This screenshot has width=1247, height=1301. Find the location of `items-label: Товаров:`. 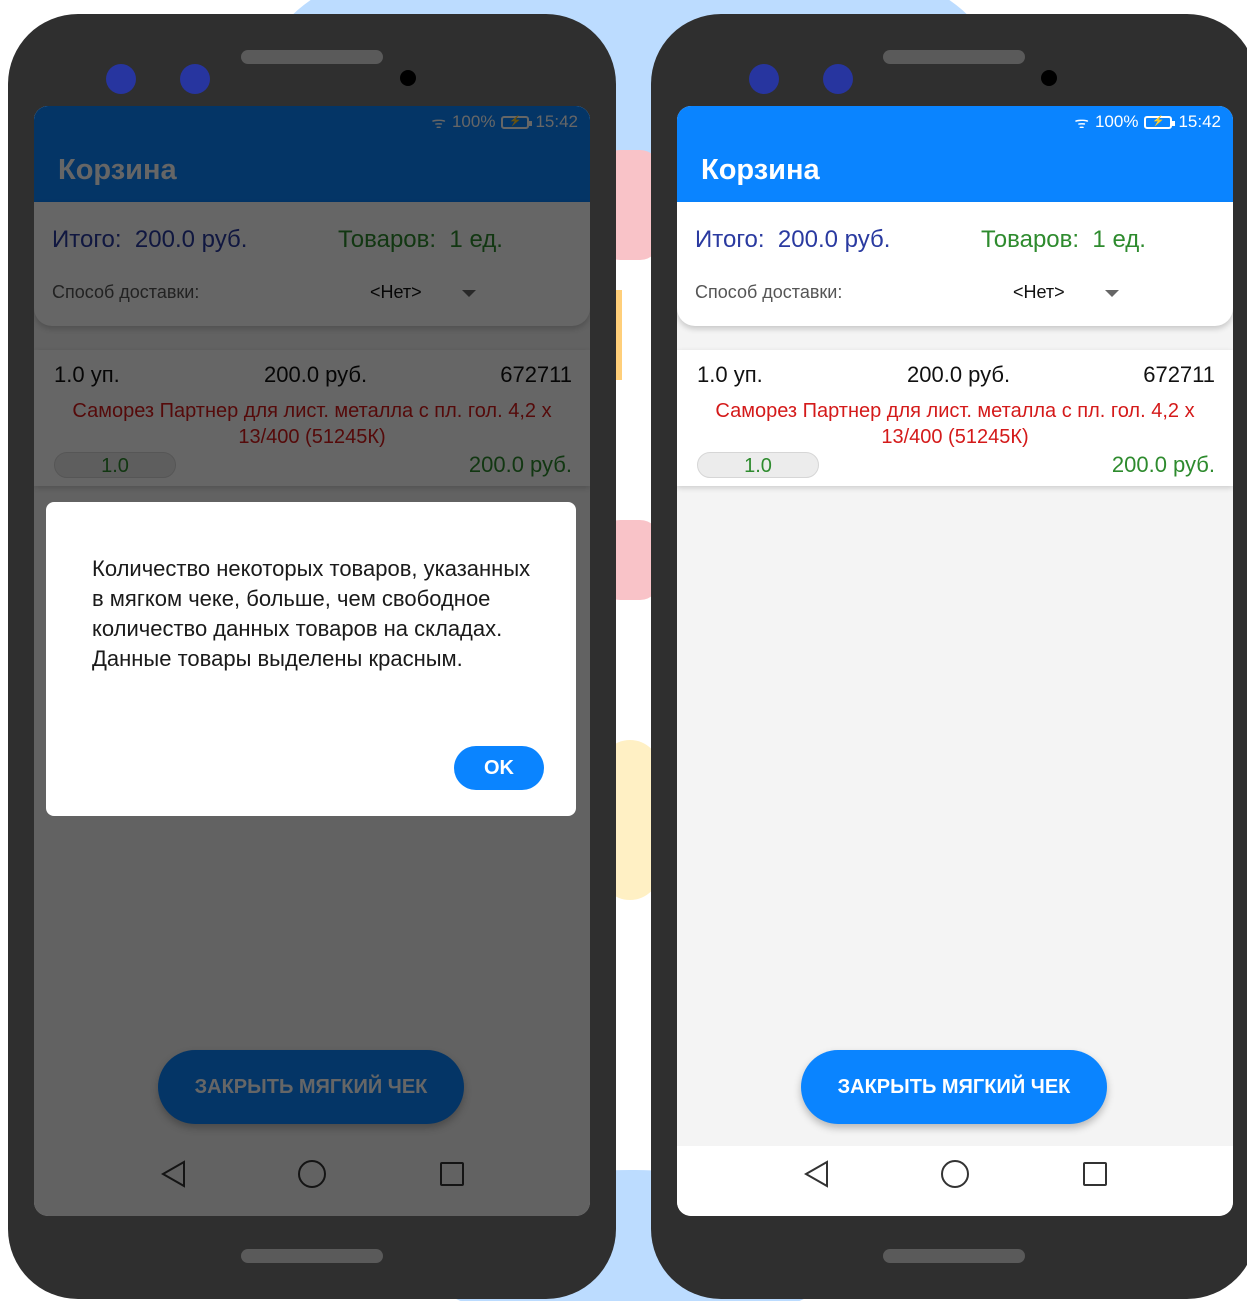

items-label: Товаров: is located at coordinates (1030, 239).